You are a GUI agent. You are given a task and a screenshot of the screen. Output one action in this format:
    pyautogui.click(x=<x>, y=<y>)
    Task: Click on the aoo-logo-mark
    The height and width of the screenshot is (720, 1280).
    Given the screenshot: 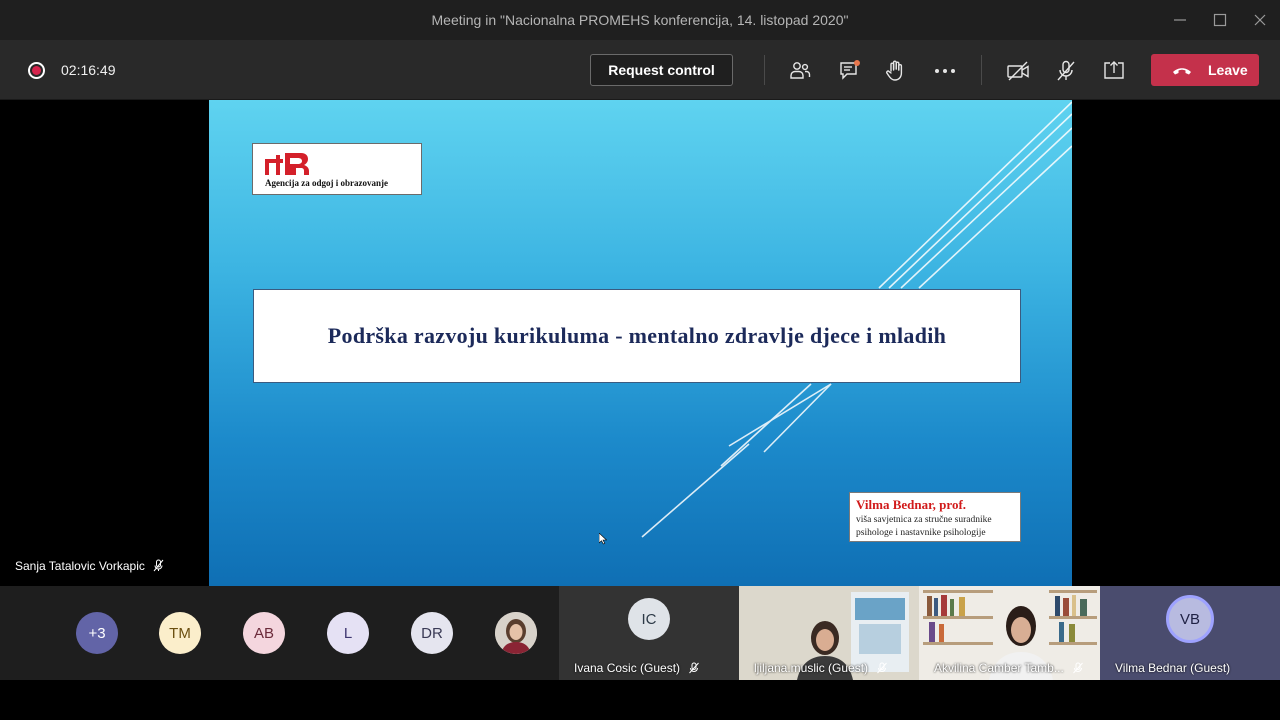 What is the action you would take?
    pyautogui.click(x=287, y=164)
    